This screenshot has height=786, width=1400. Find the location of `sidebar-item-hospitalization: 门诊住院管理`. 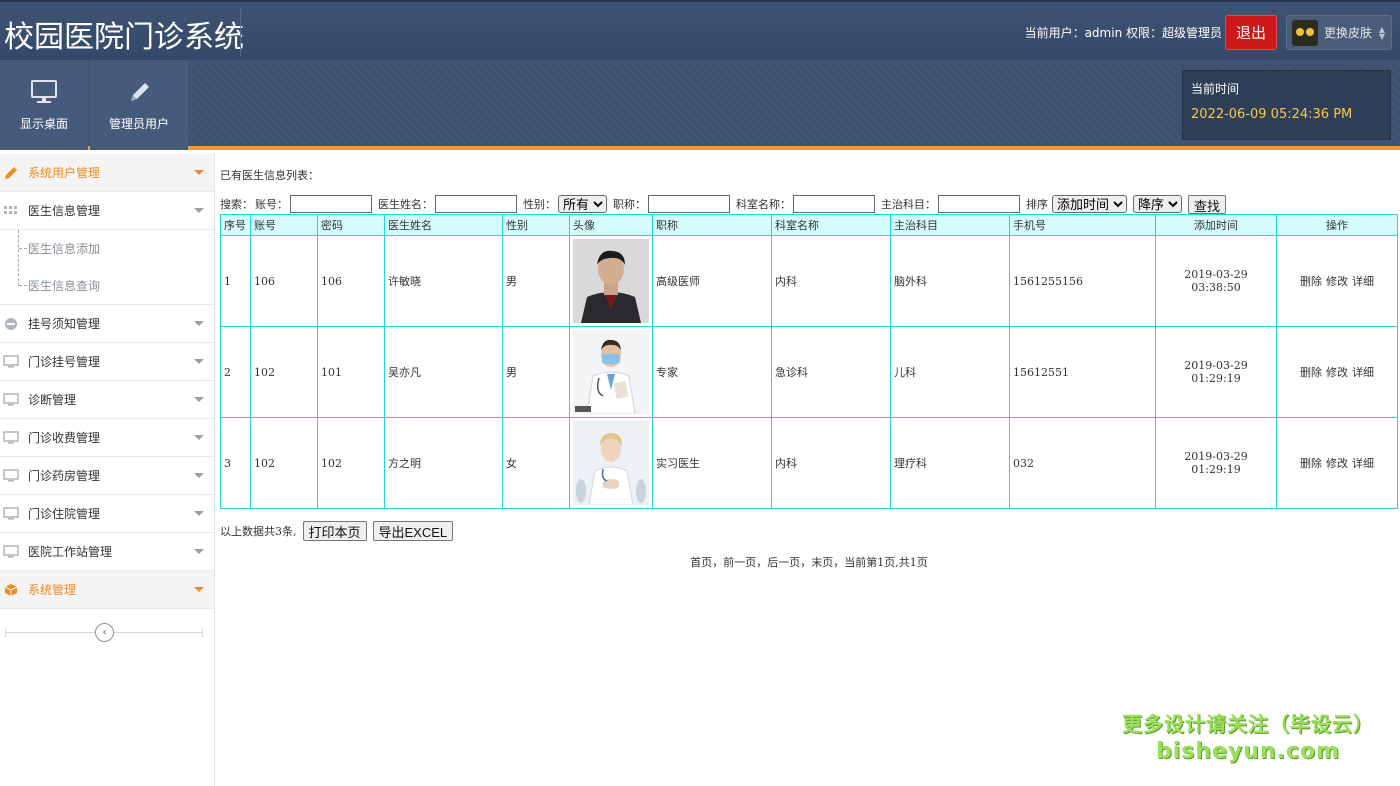

sidebar-item-hospitalization: 门诊住院管理 is located at coordinates (107, 514).